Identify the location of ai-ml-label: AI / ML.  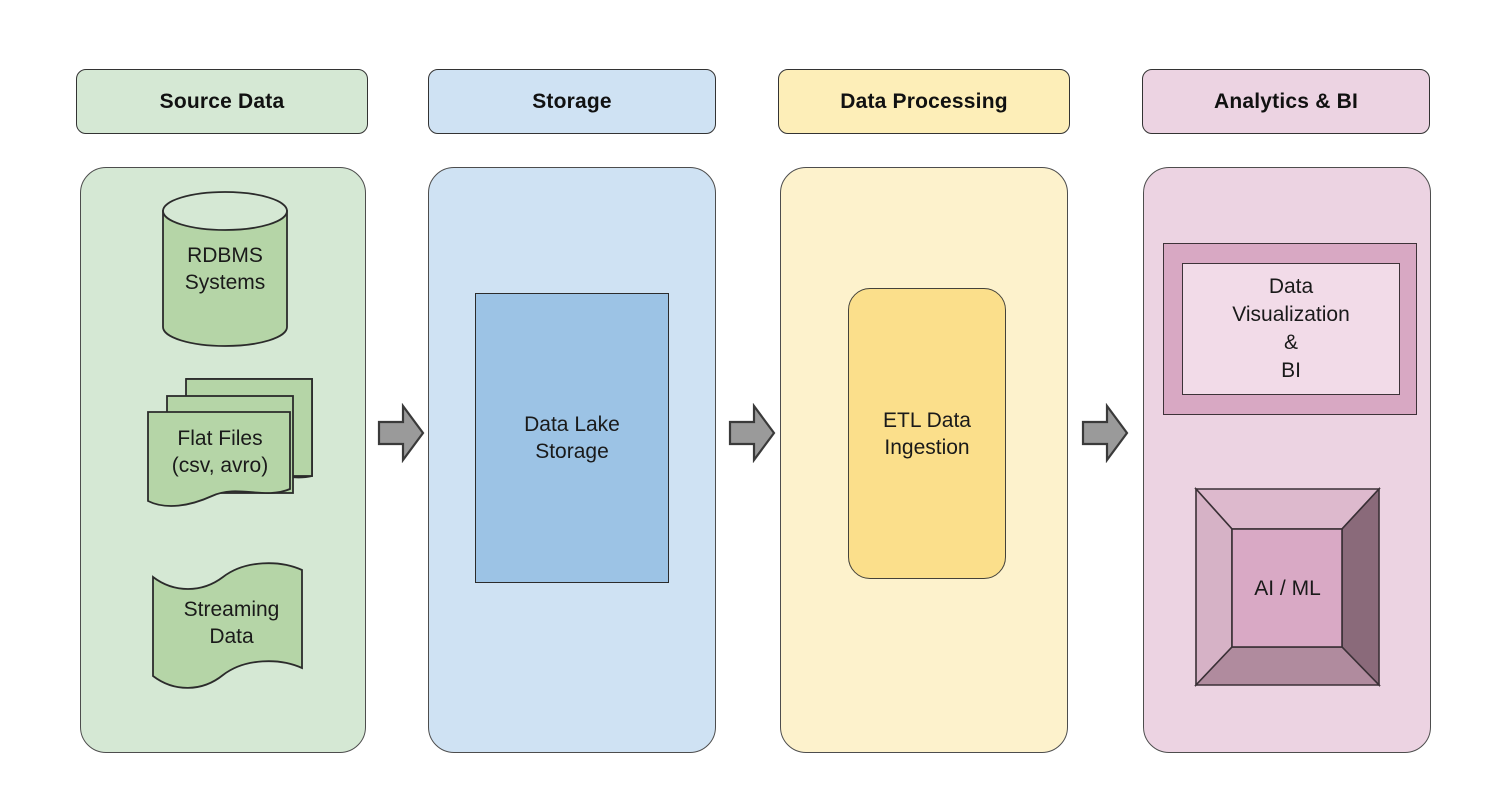
(1287, 588).